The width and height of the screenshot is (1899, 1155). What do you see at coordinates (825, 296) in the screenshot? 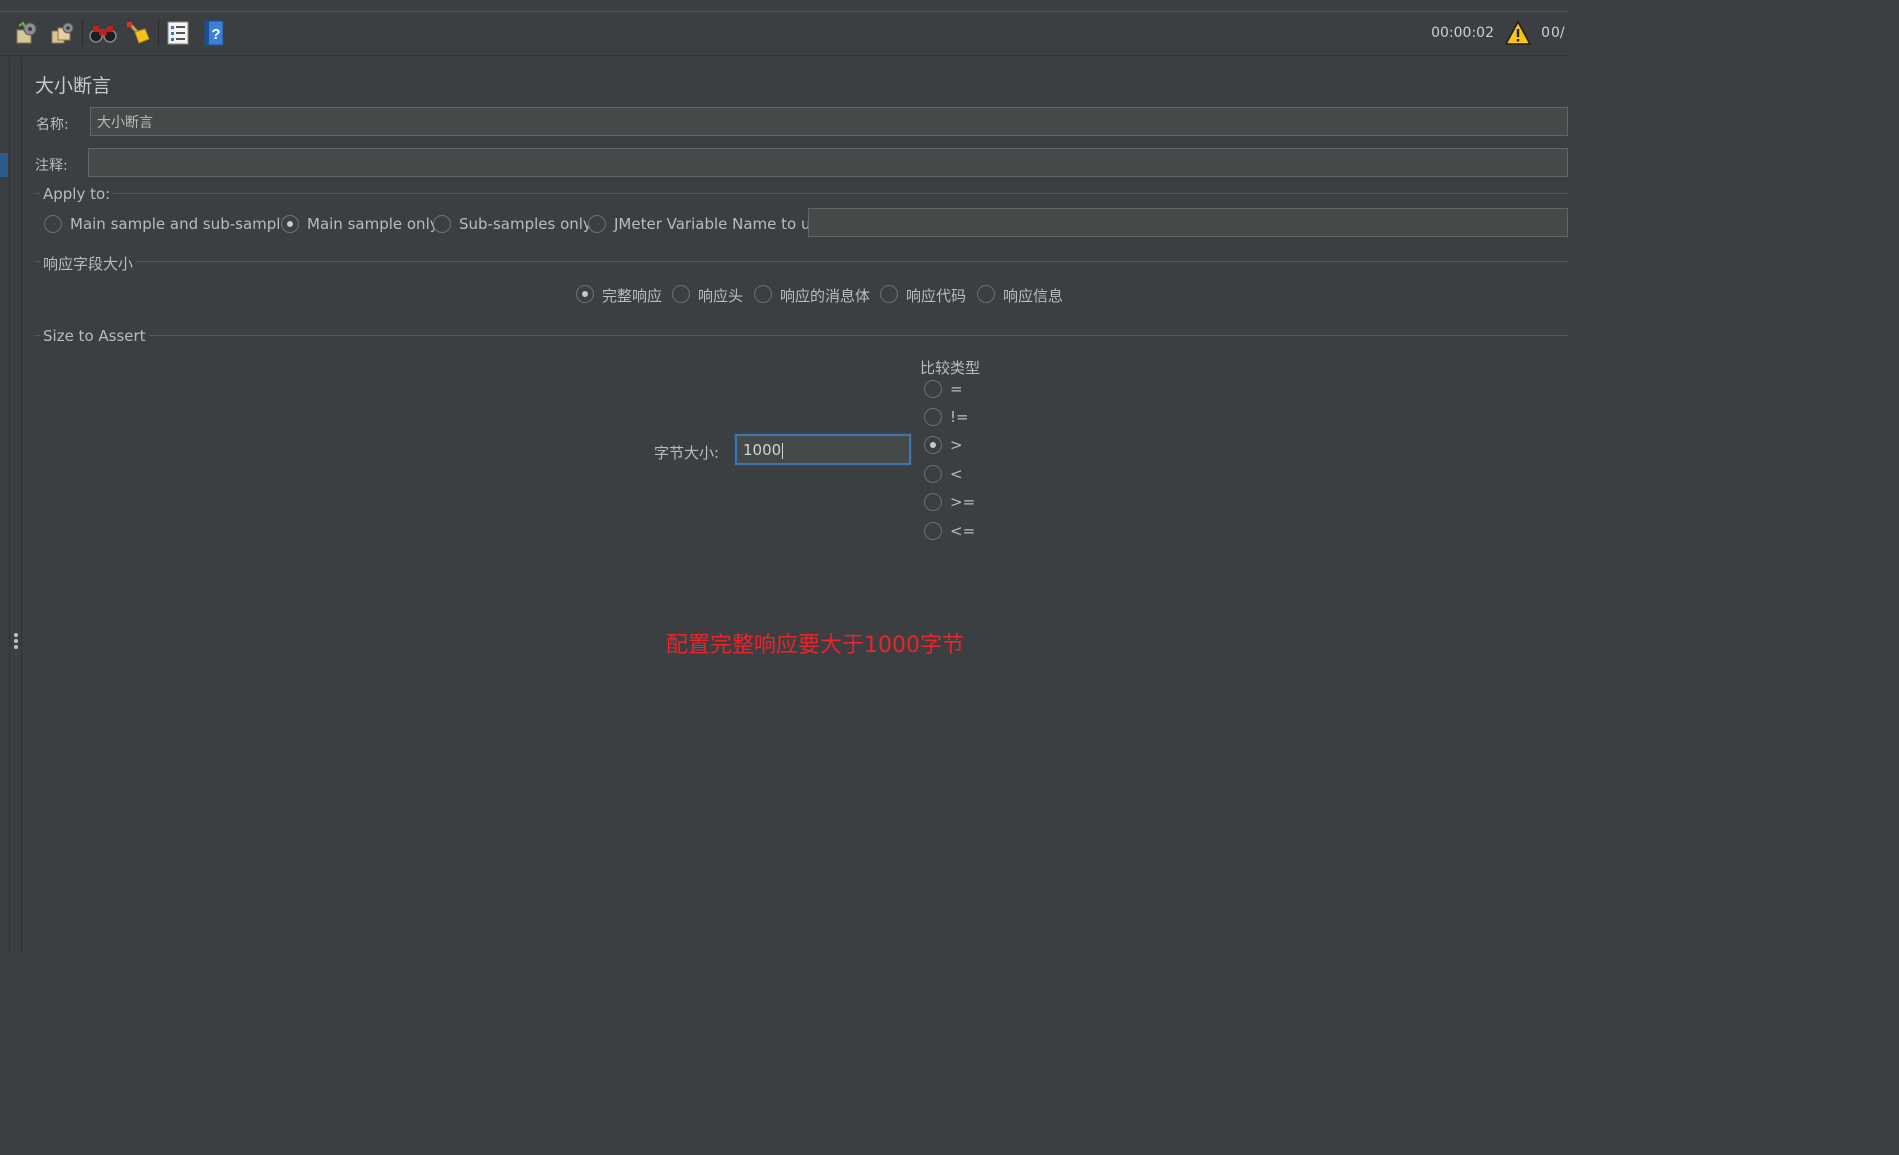
I see `field-body-label: 响应的消息体` at bounding box center [825, 296].